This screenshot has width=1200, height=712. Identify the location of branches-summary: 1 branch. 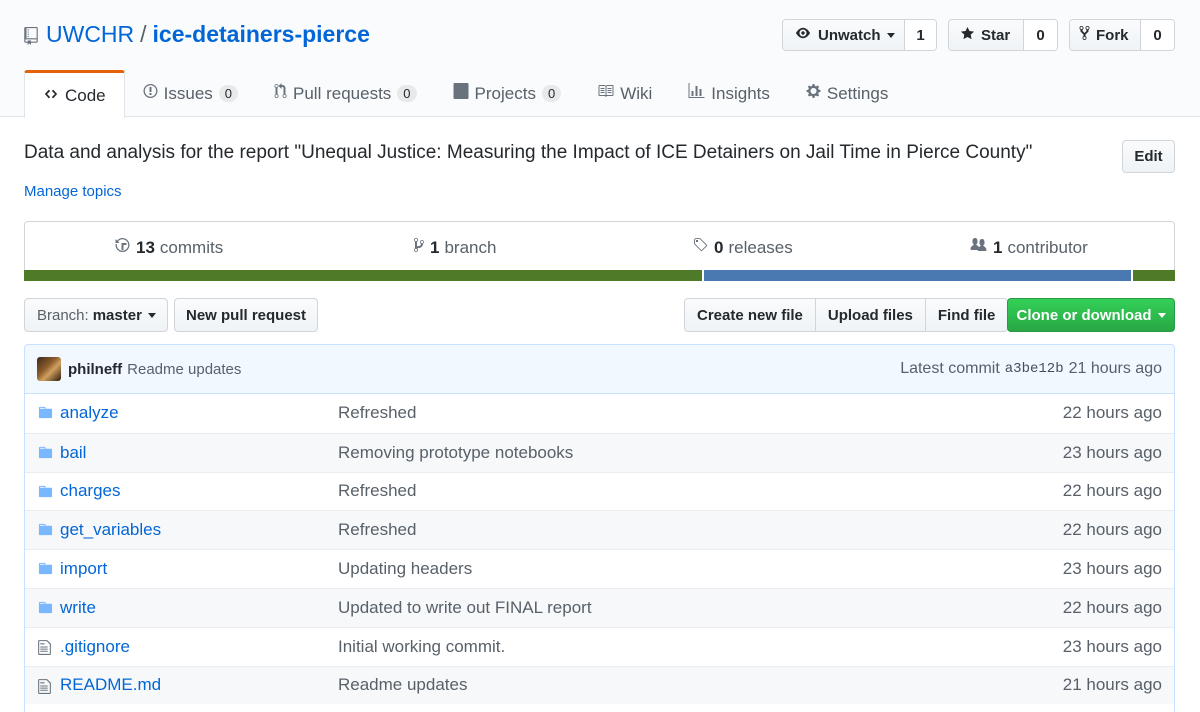
(454, 247).